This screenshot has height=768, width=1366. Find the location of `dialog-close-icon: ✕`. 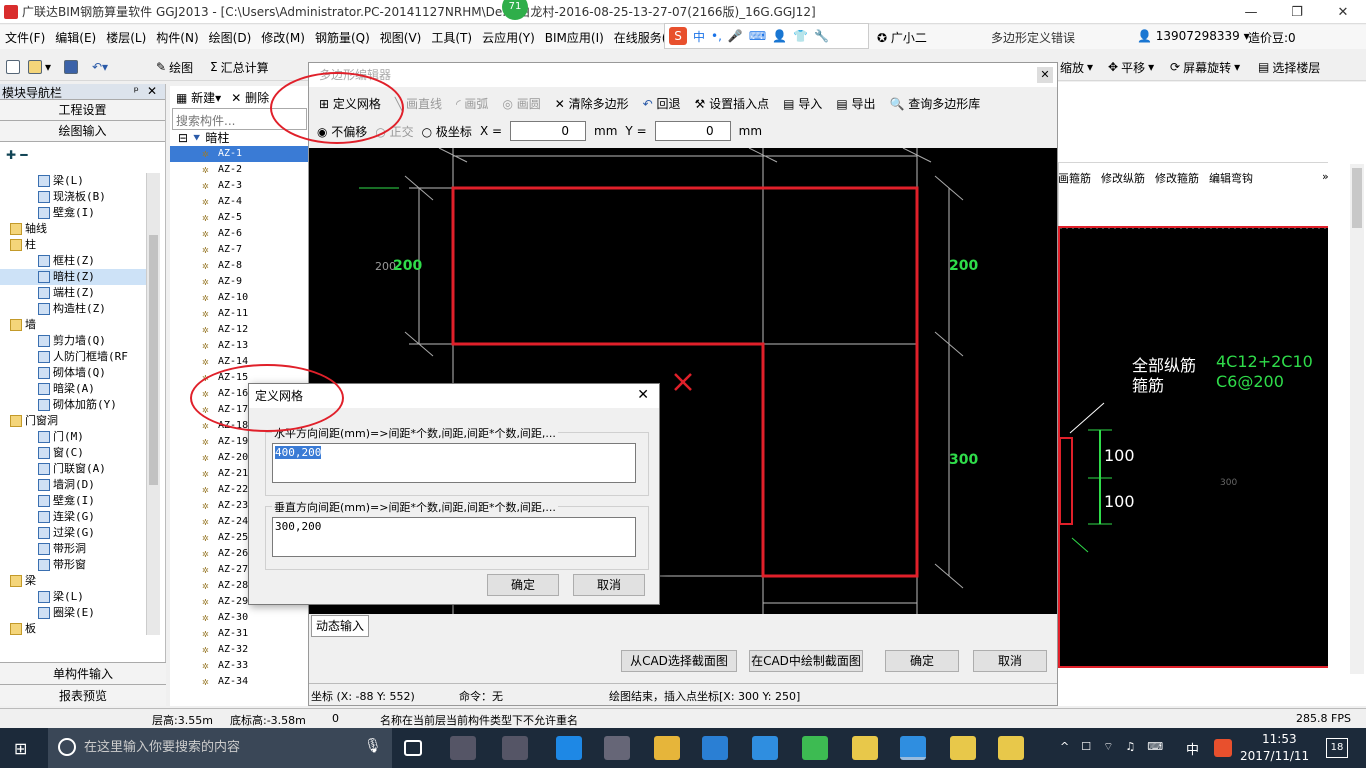

dialog-close-icon: ✕ is located at coordinates (643, 395).